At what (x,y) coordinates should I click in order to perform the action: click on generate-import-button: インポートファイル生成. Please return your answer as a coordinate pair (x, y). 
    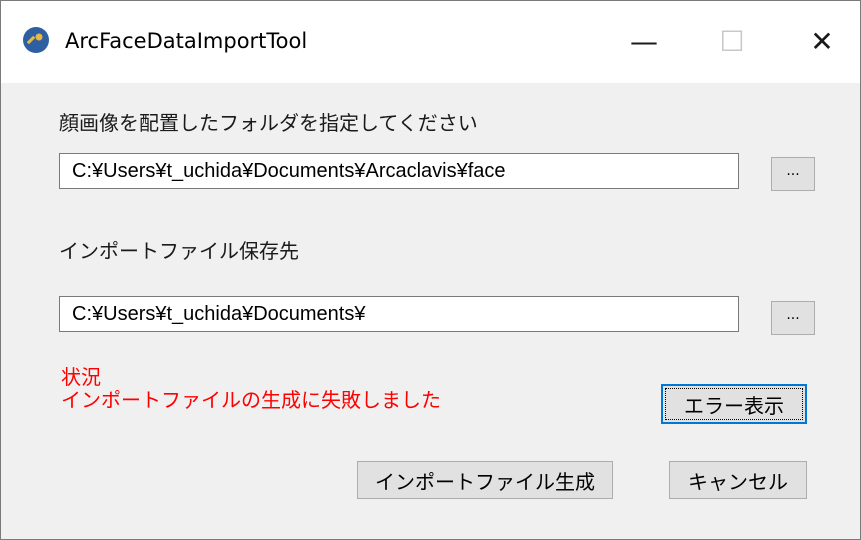
    Looking at the image, I should click on (485, 480).